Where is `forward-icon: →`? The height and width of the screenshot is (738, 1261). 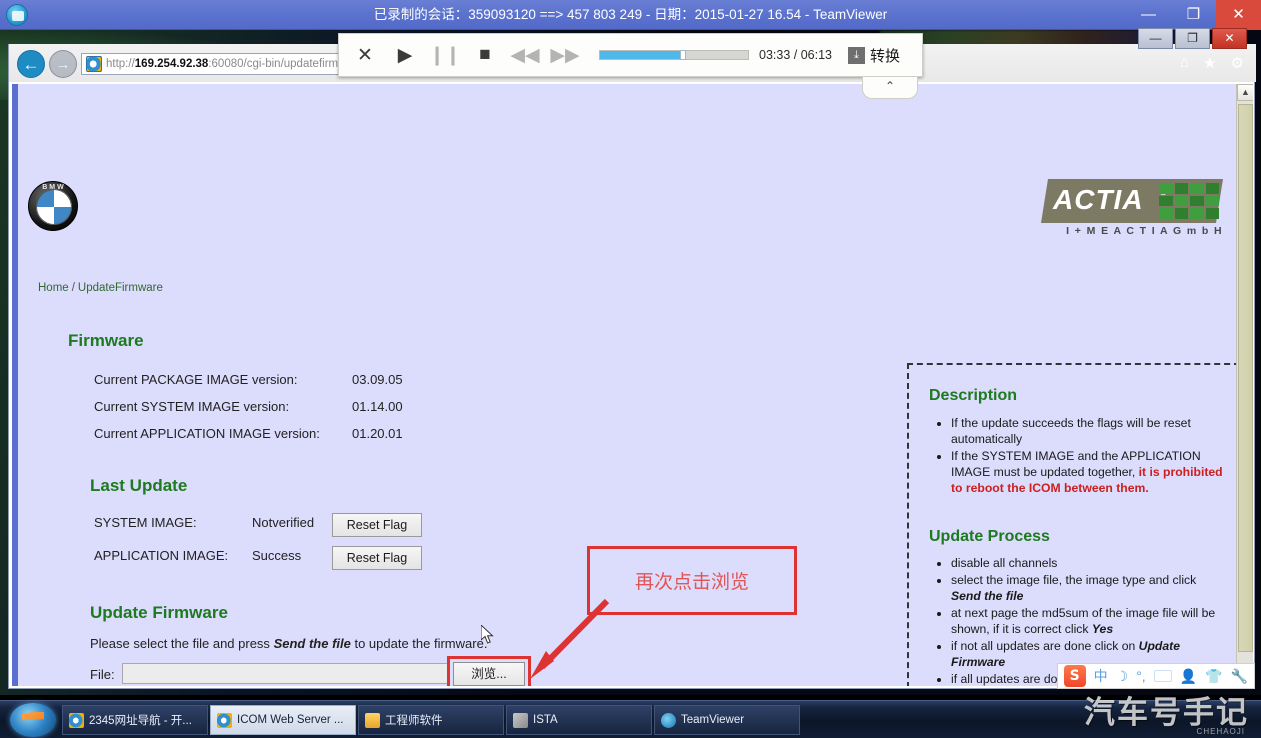
forward-icon: → is located at coordinates (63, 64).